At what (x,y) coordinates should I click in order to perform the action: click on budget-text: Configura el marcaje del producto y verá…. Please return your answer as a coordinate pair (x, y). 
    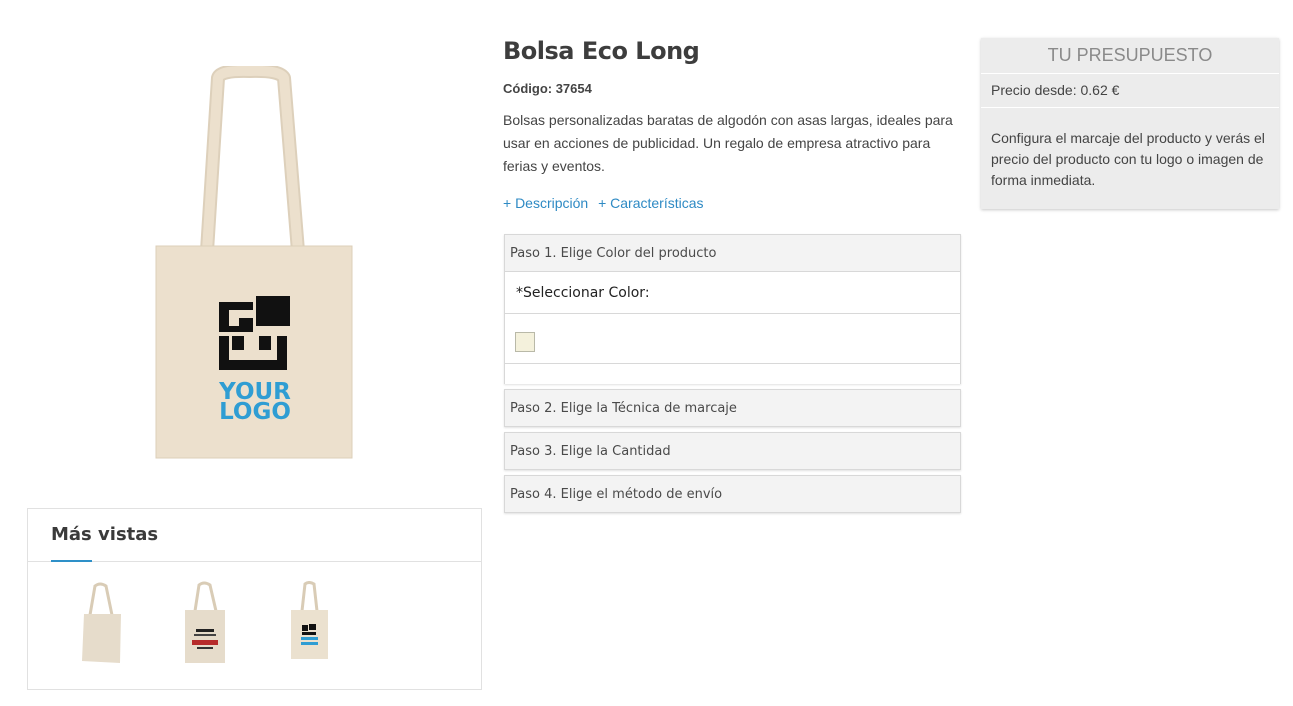
    Looking at the image, I should click on (1128, 159).